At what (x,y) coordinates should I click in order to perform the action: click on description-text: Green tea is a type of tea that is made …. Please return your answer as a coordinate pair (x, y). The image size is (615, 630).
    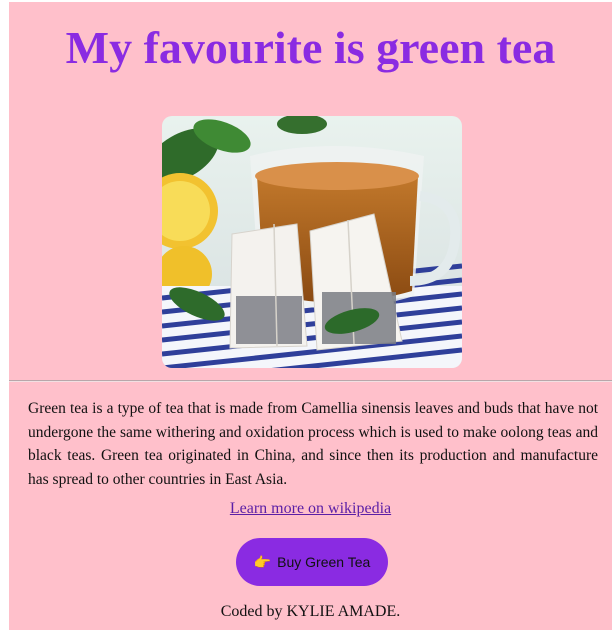
    Looking at the image, I should click on (313, 444).